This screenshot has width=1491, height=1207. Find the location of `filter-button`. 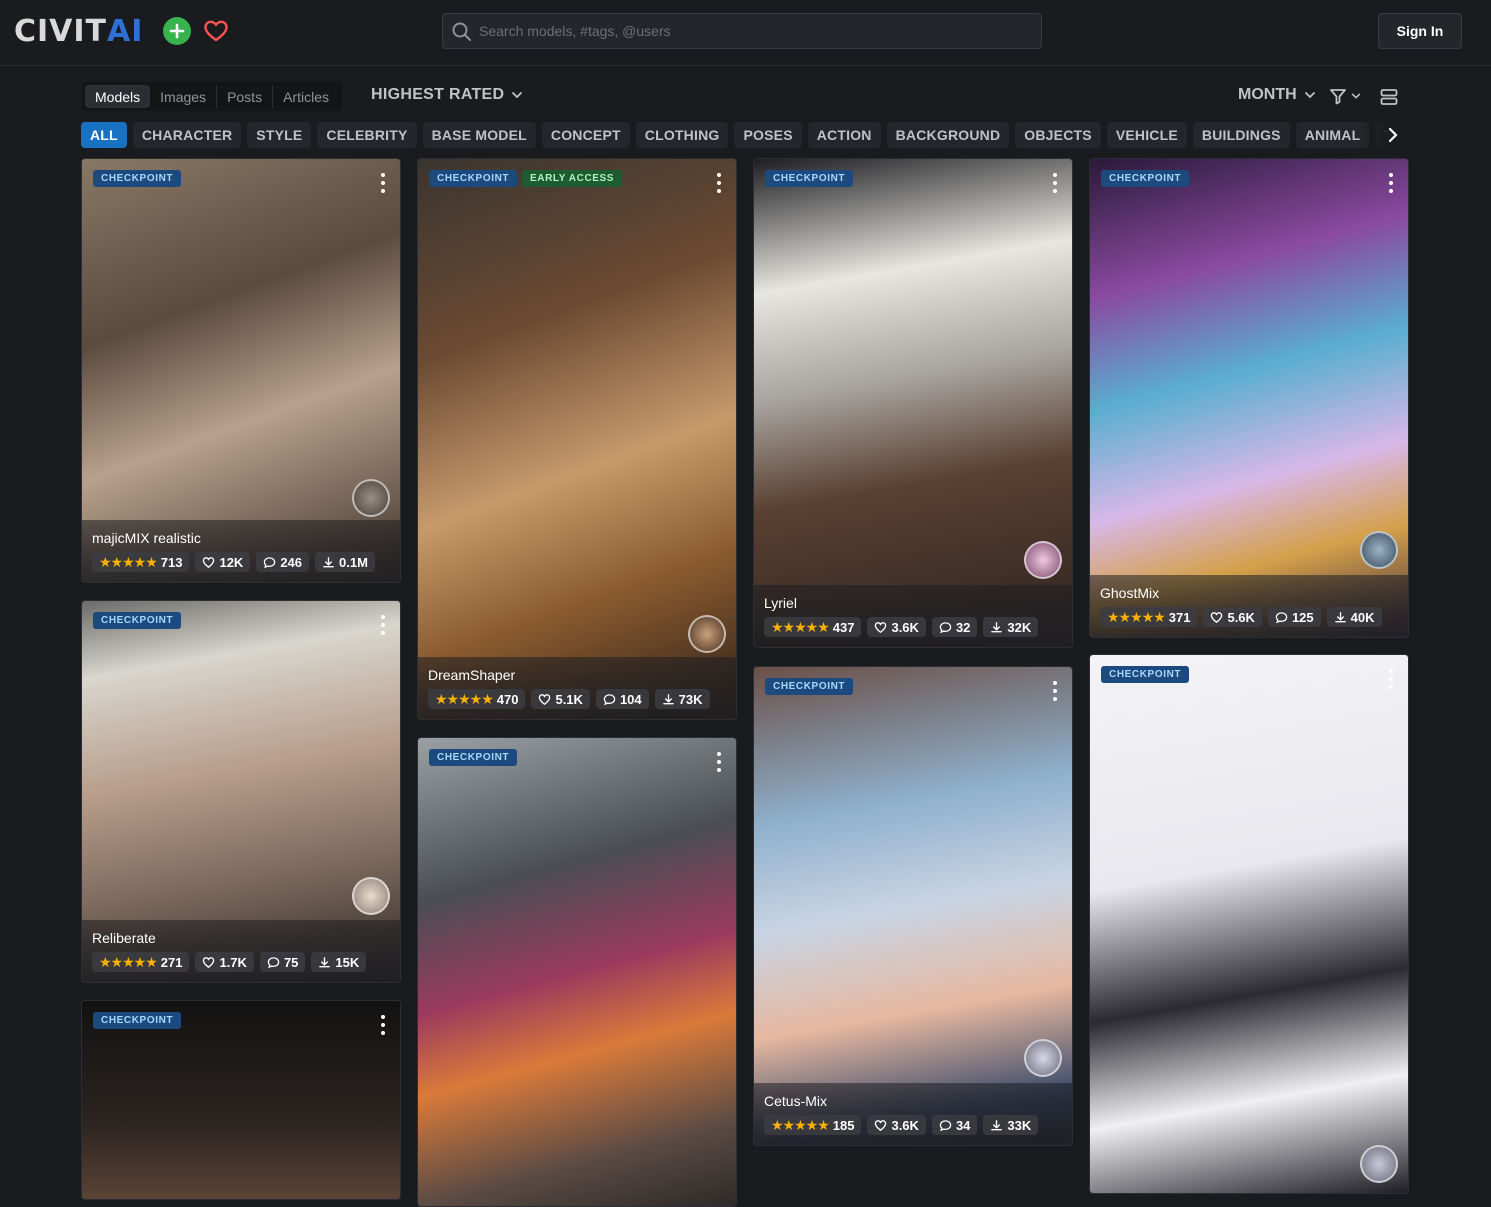

filter-button is located at coordinates (1345, 96).